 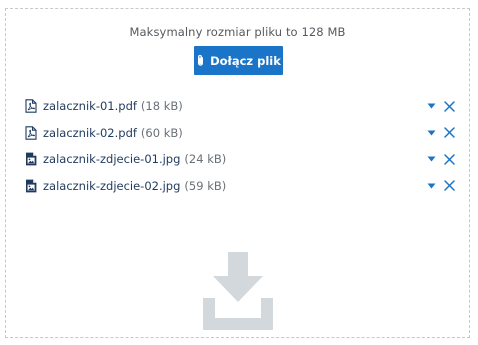 I want to click on attachment-row: zalacznik-zdjecie-02.jpg (59 kB), so click(x=240, y=186).